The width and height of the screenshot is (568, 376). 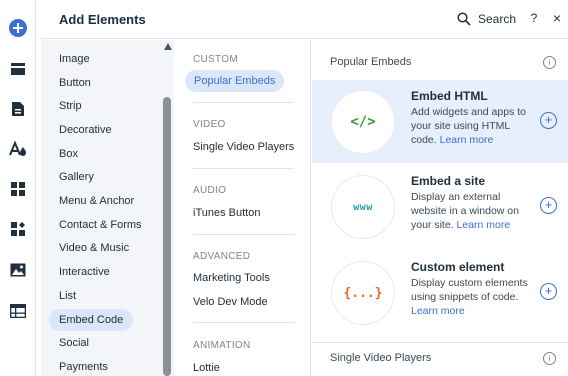 I want to click on scroll-up-icon, so click(x=168, y=46).